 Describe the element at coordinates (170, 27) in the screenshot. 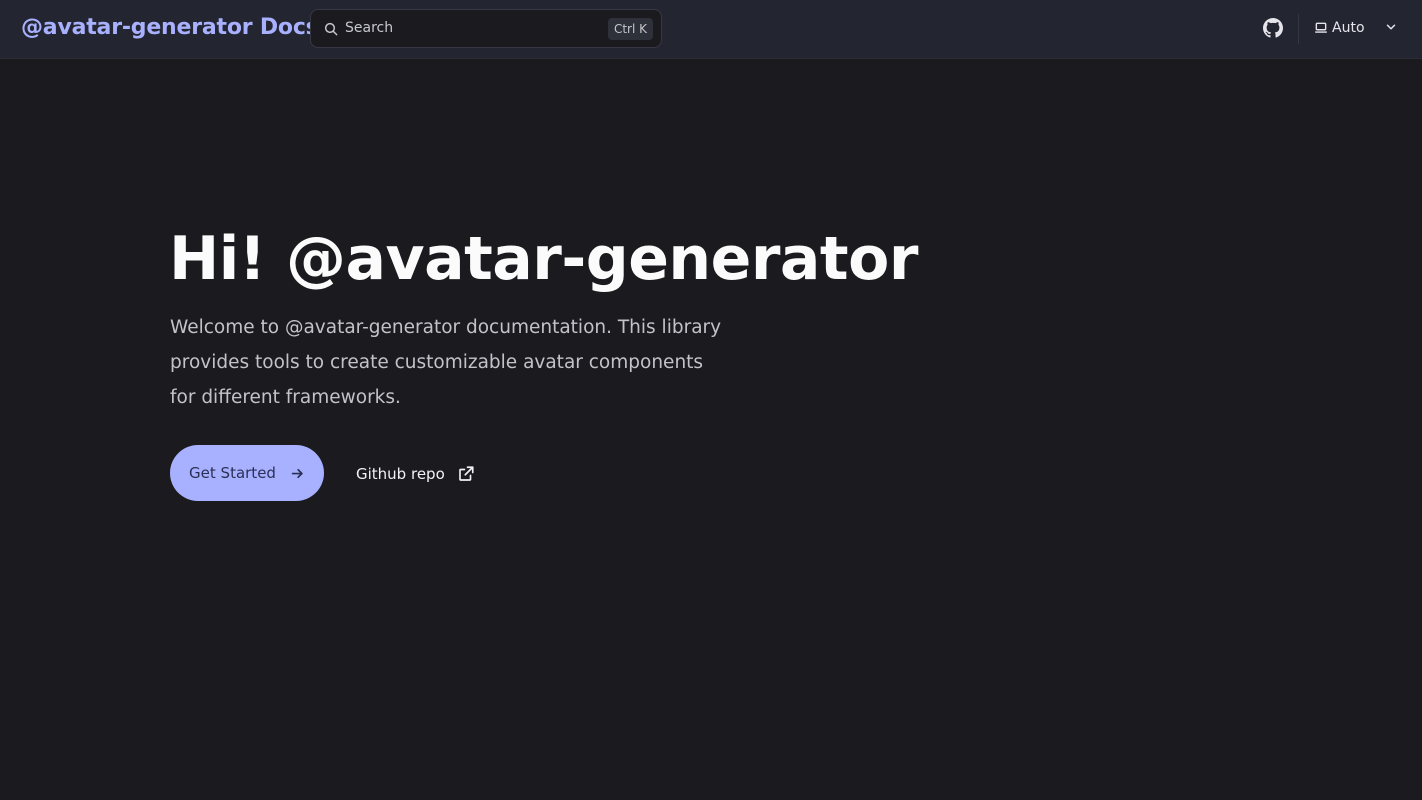

I see `site-title: @avatar-generator Docs` at that location.